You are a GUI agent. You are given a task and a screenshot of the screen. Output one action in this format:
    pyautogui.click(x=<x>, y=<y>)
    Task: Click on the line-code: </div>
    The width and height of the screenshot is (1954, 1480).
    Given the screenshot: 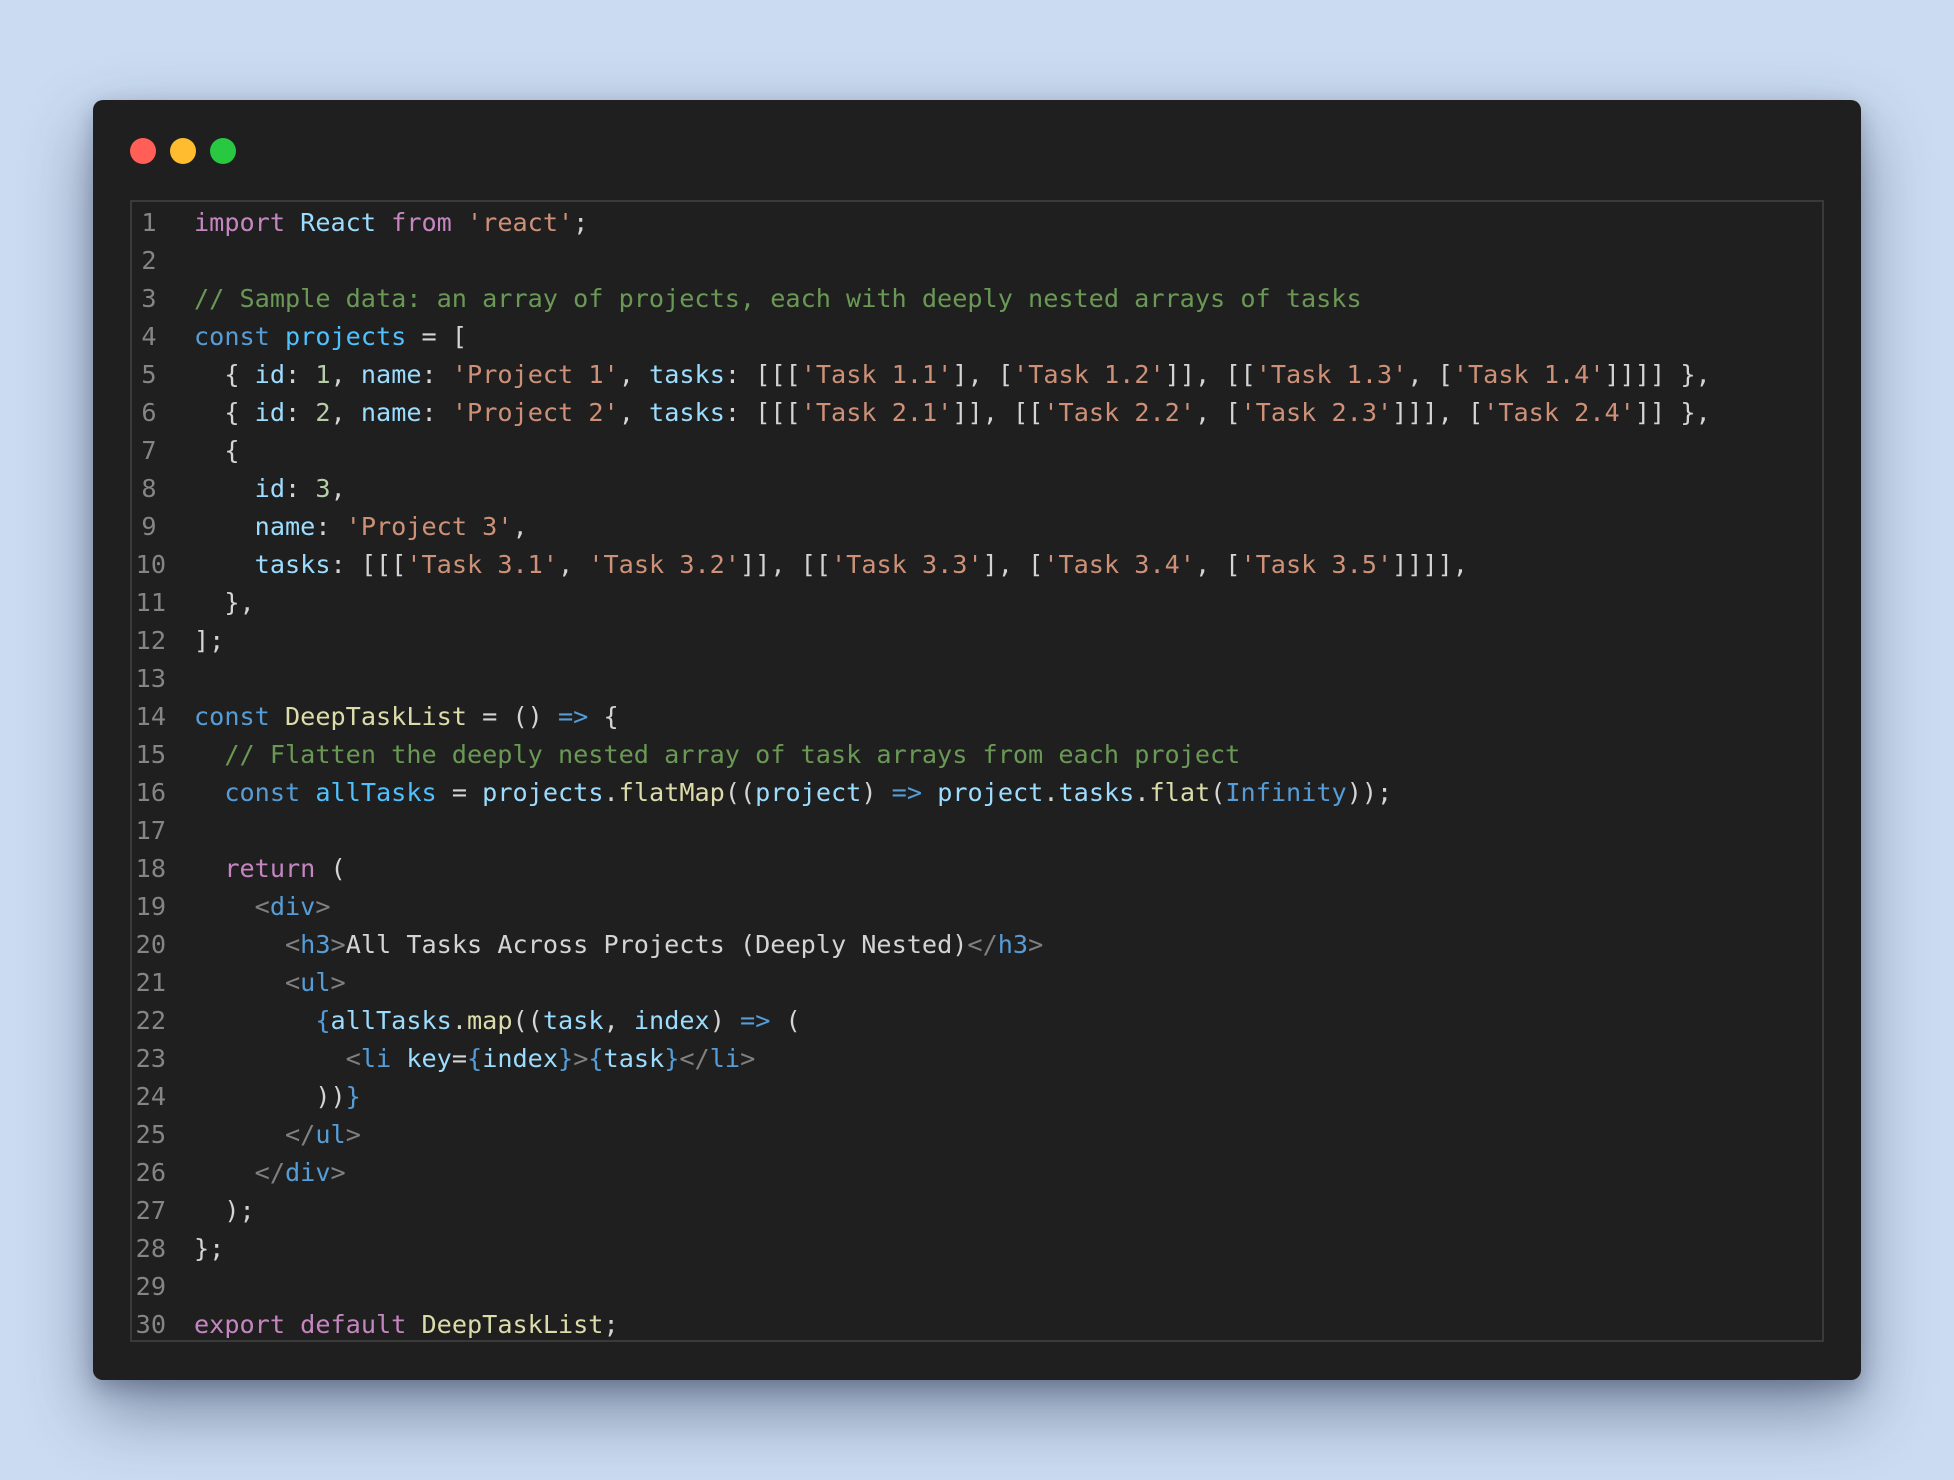 What is the action you would take?
    pyautogui.click(x=256, y=1173)
    